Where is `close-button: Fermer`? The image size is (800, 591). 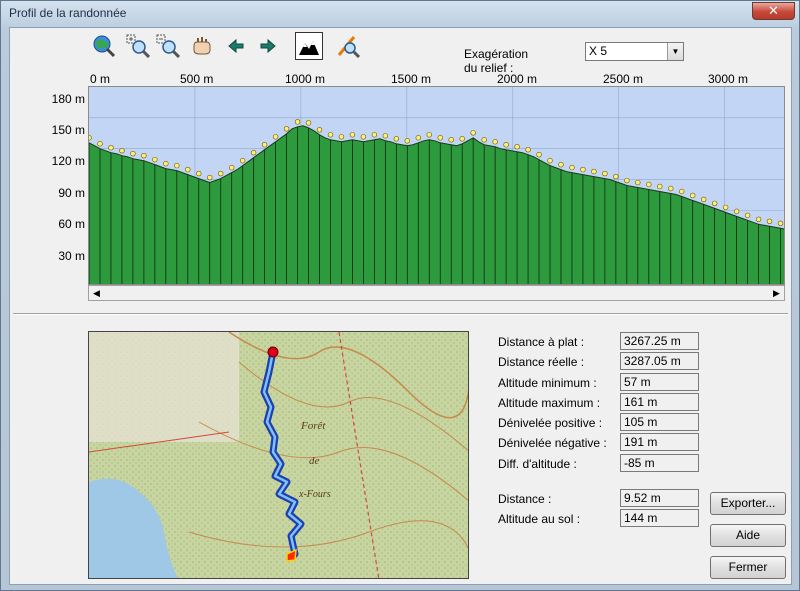
close-button: Fermer is located at coordinates (748, 567).